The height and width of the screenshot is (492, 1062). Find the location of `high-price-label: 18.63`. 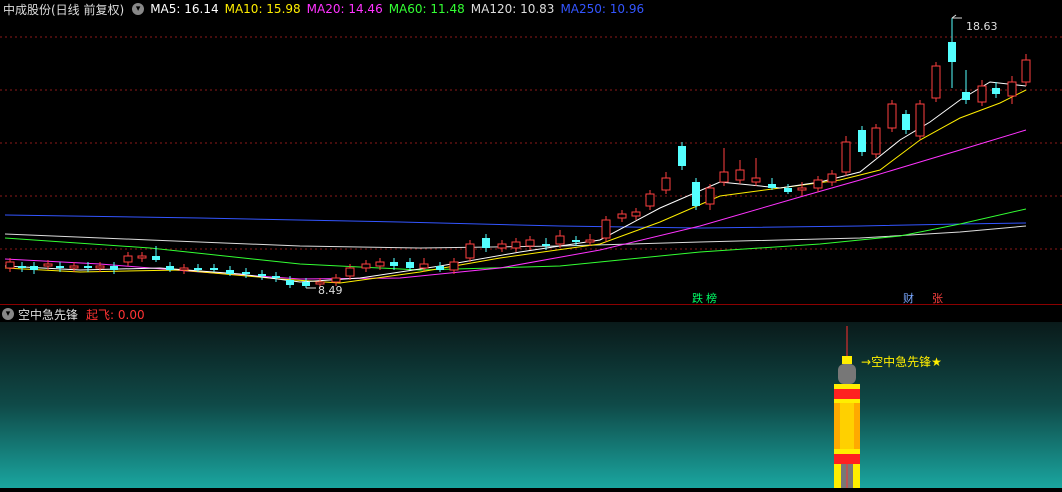

high-price-label: 18.63 is located at coordinates (982, 26).